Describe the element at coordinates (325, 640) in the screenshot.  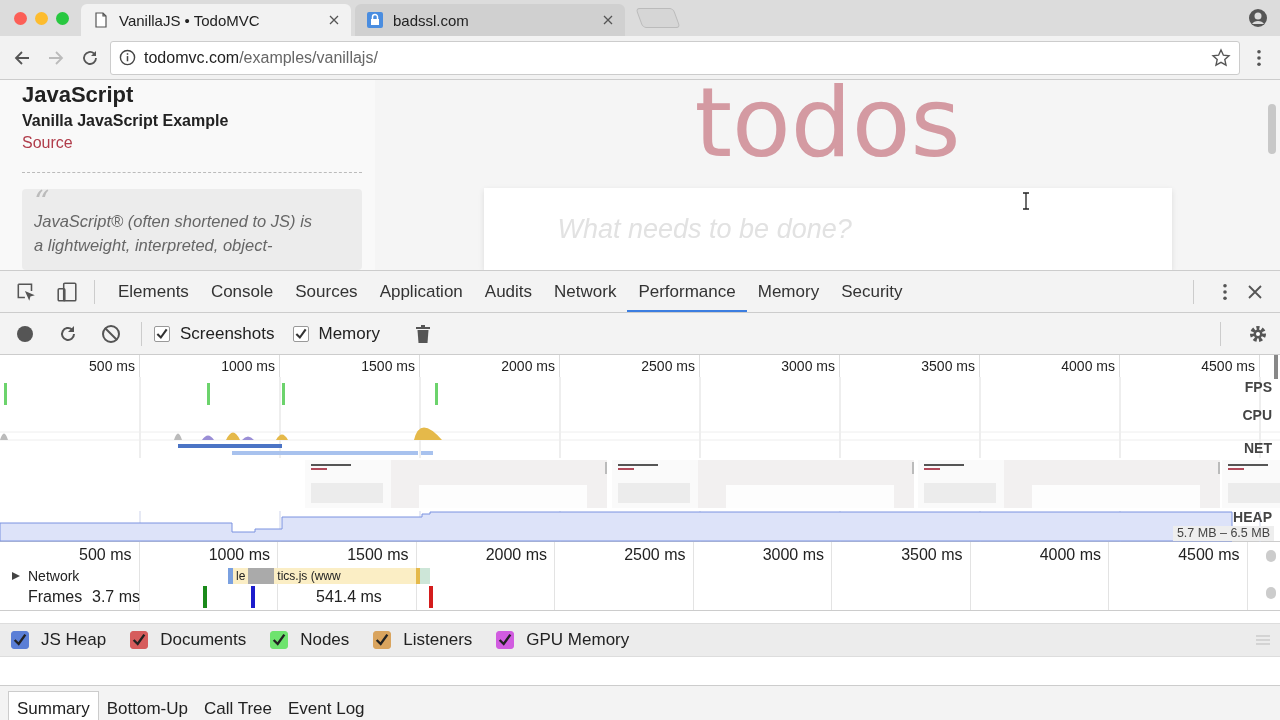
I see `counter-label: Nodes` at that location.